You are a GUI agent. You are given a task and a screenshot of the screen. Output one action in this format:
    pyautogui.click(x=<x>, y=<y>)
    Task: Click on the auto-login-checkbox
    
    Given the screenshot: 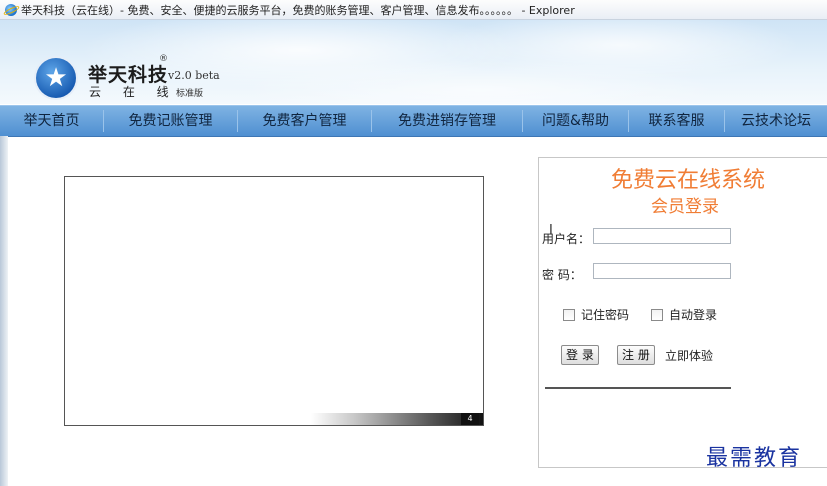 What is the action you would take?
    pyautogui.click(x=657, y=314)
    